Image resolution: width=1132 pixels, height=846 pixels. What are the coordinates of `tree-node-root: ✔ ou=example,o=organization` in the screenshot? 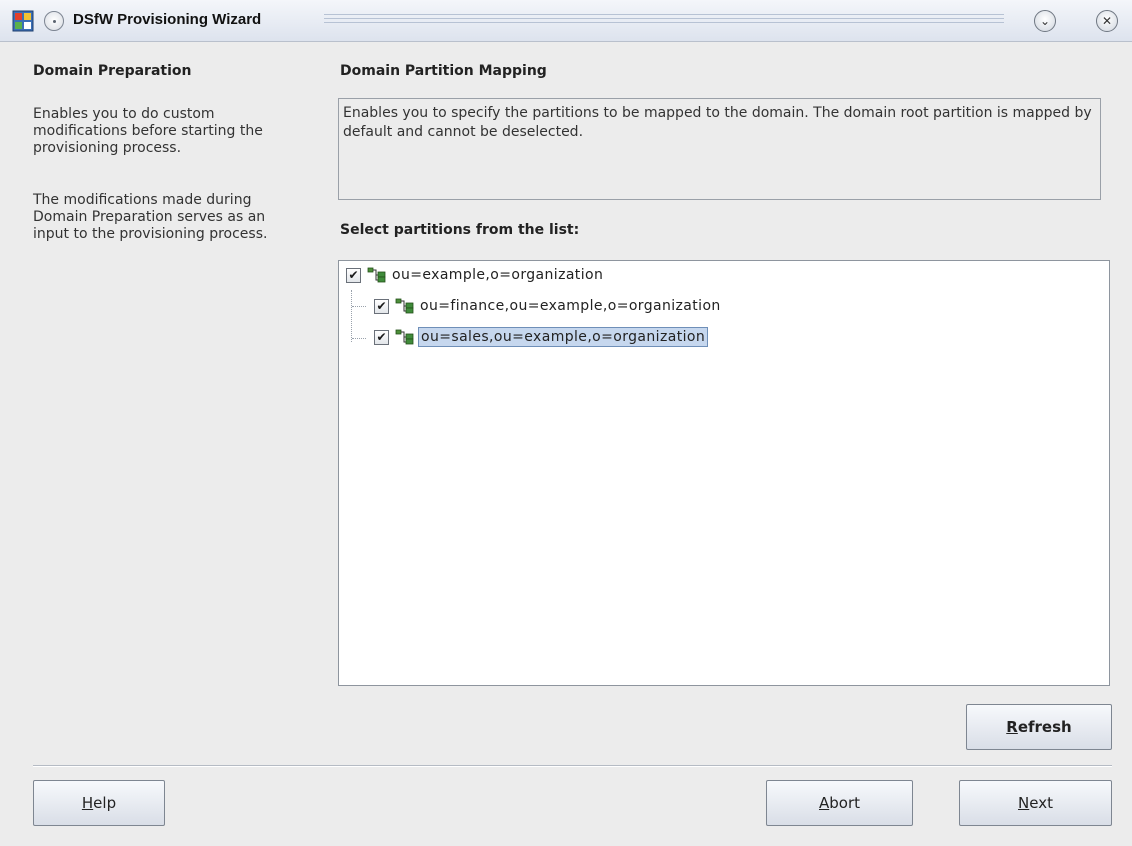 It's located at (475, 275).